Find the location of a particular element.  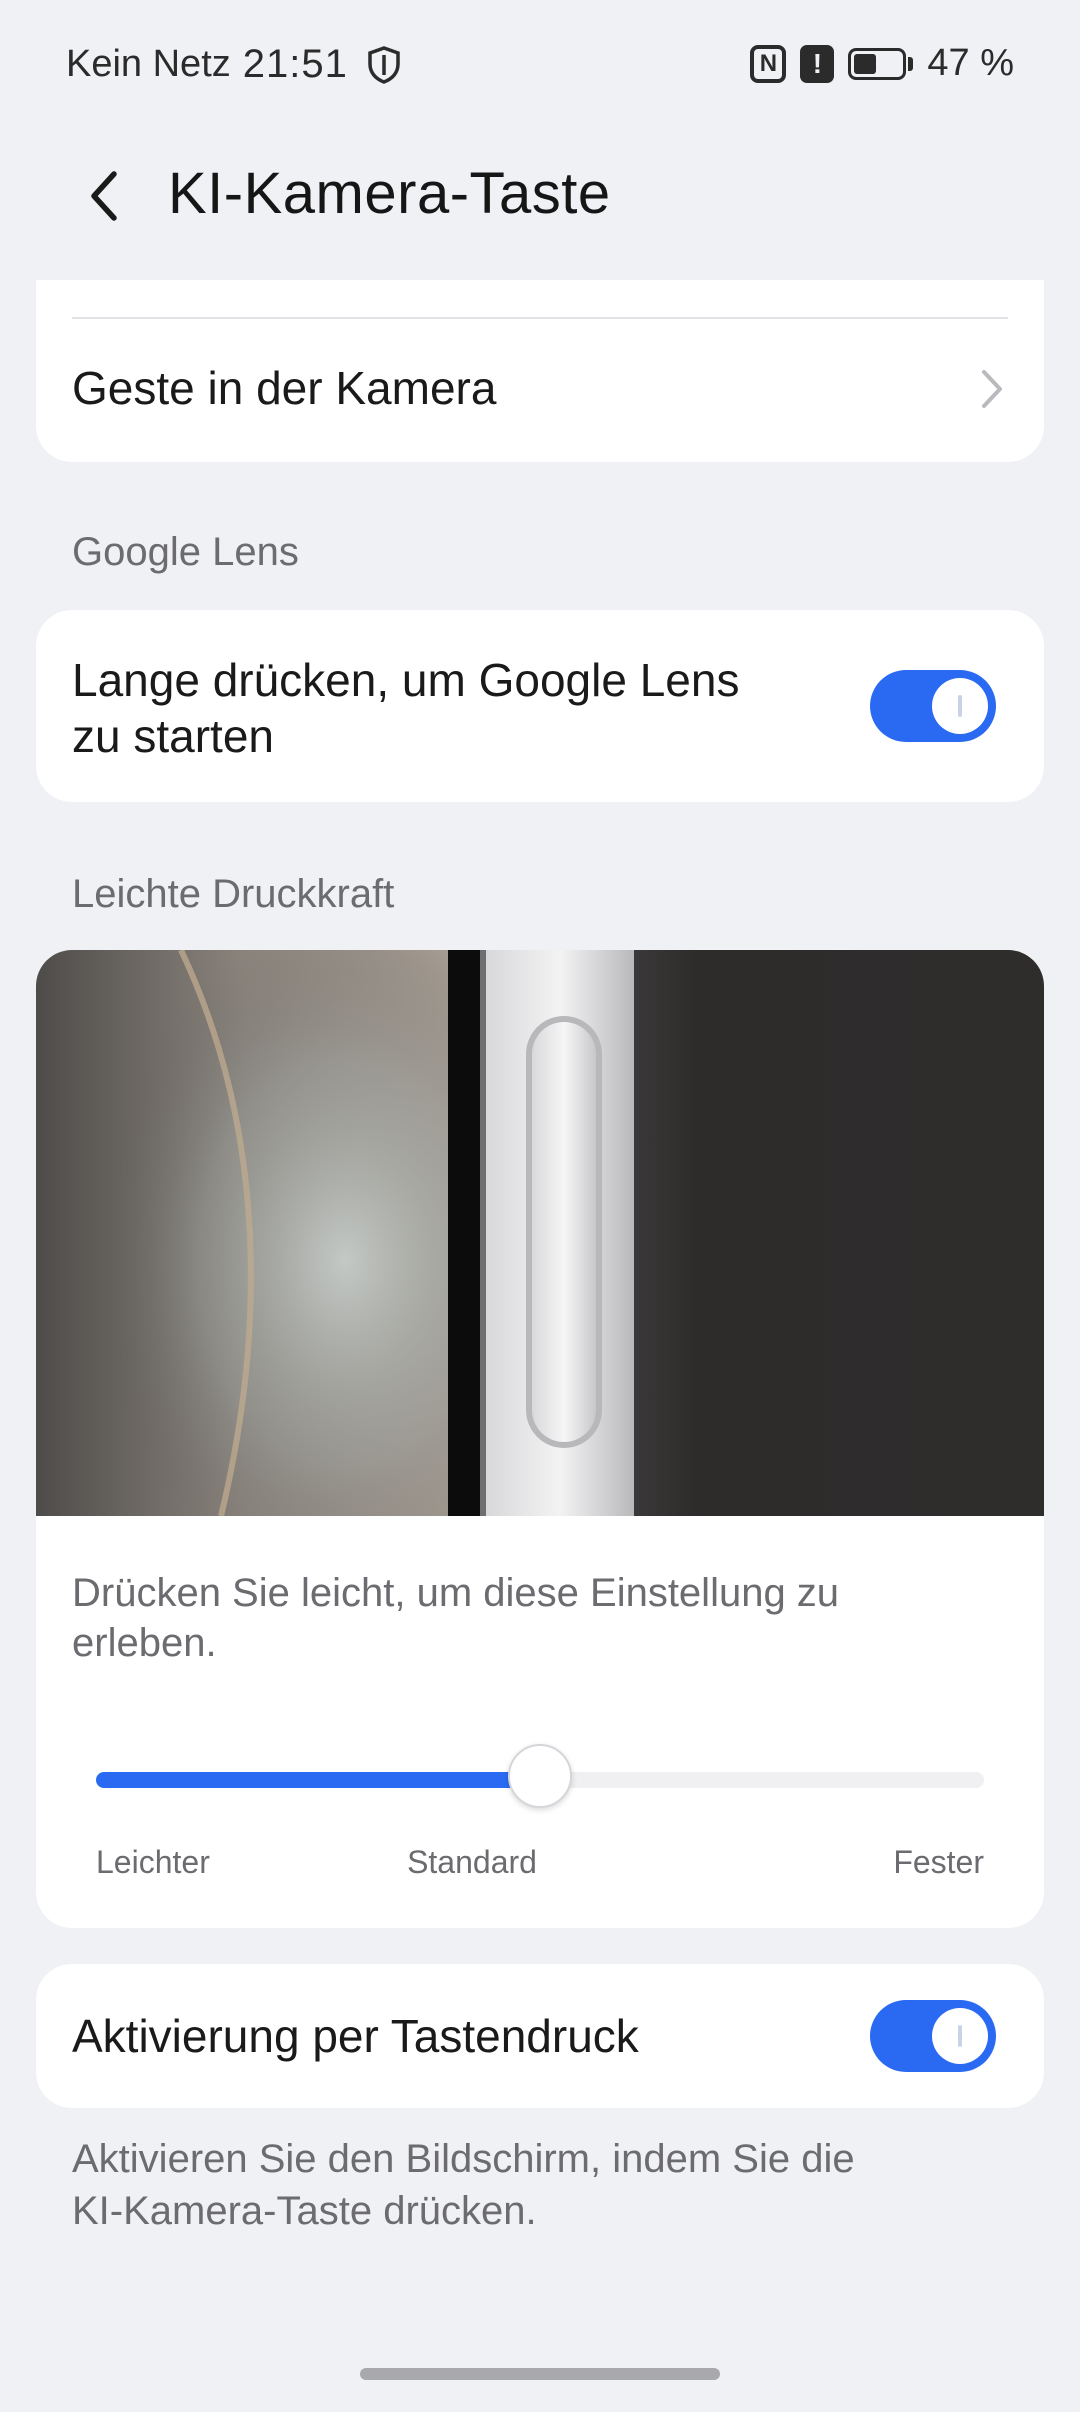

app-header: KI-Kamera-Taste is located at coordinates (540, 195).